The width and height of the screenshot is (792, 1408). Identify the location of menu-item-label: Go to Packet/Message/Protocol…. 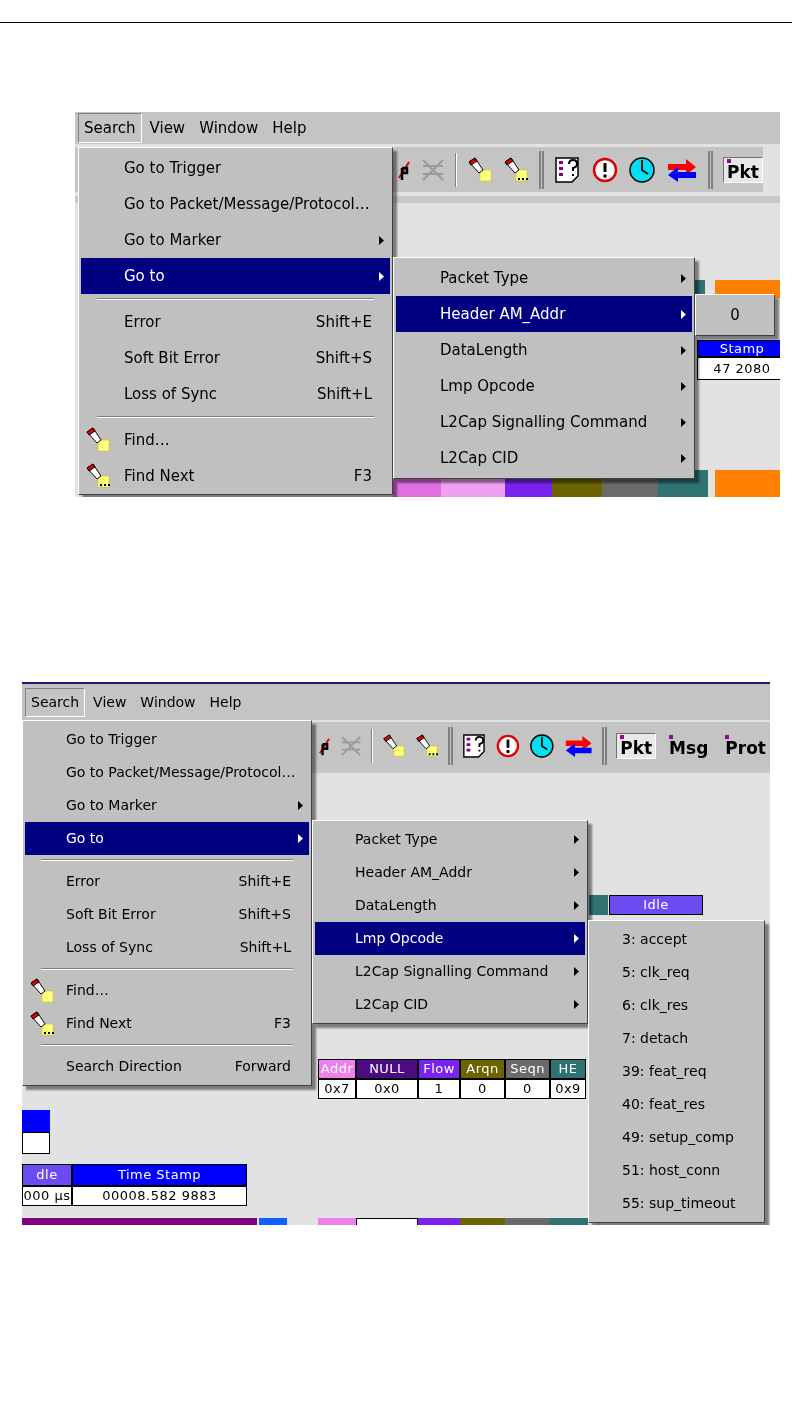
(181, 772).